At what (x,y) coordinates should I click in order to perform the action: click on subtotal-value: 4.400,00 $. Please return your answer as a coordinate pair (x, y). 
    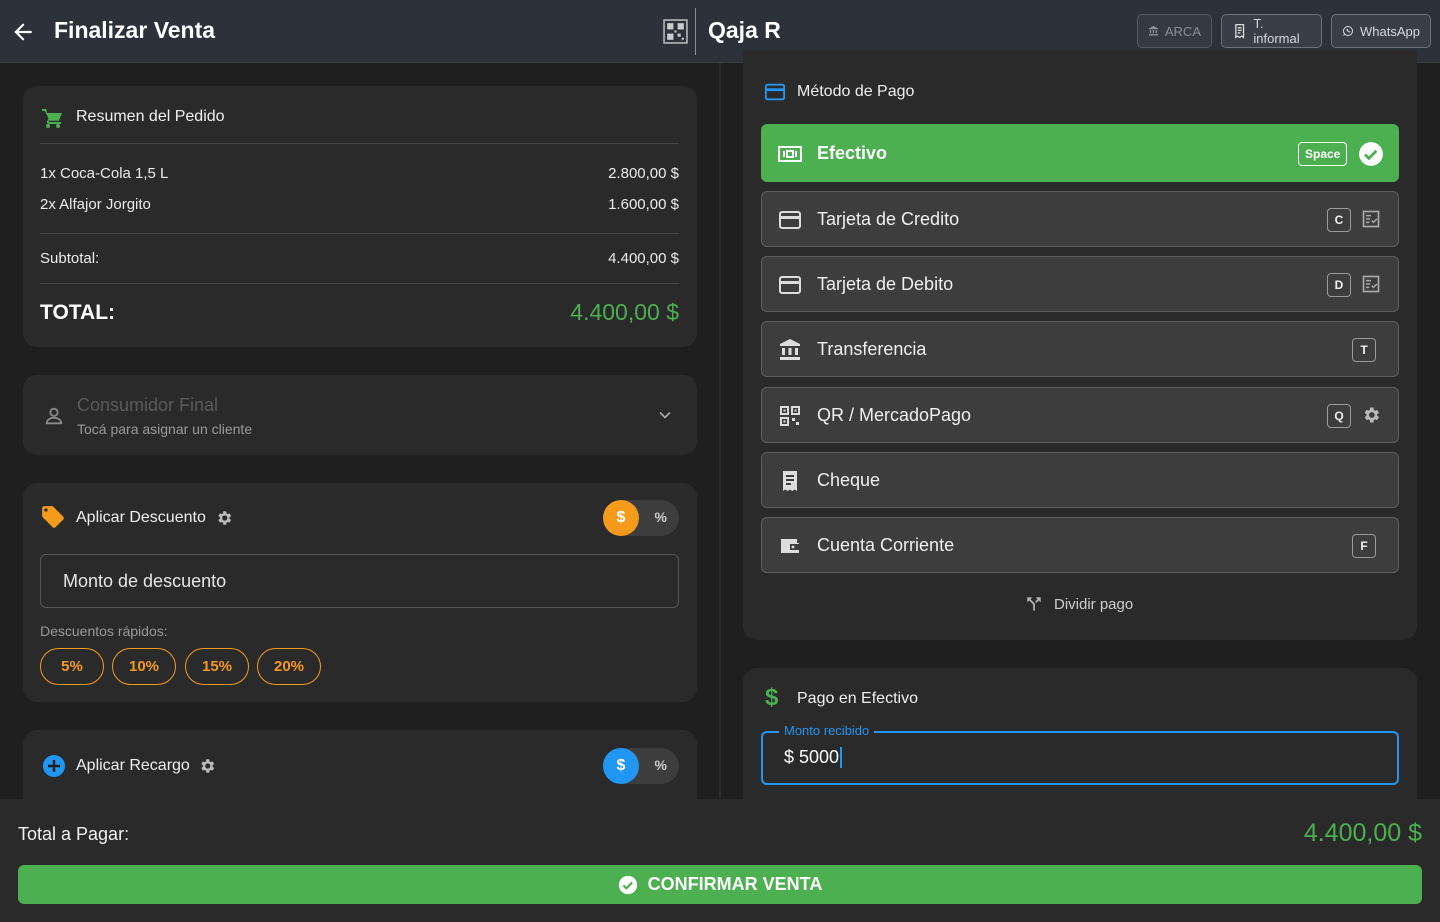
    Looking at the image, I should click on (643, 258).